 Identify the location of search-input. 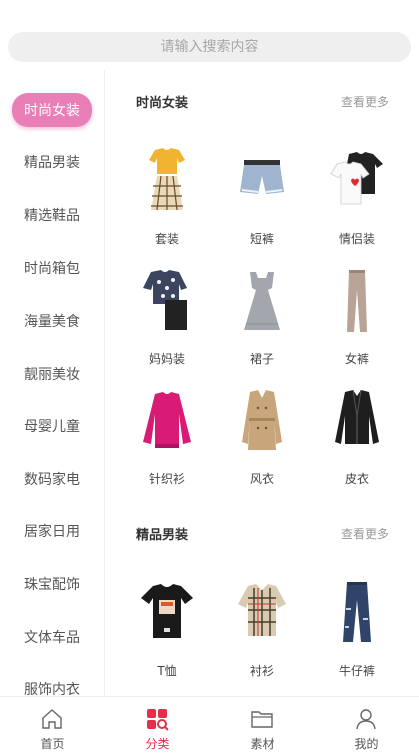
(209, 47).